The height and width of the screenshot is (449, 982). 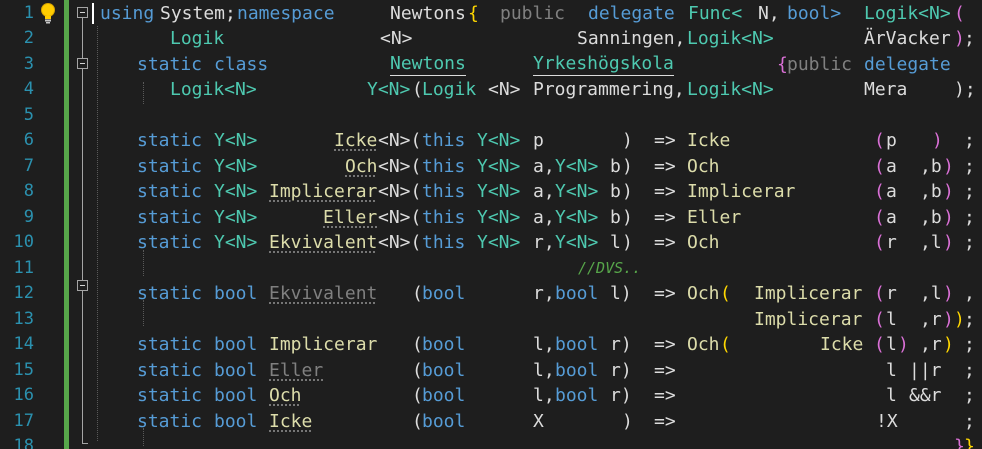 I want to click on code-line: static bool Och(bool l, bool r) => l &&r;, so click(x=491, y=396).